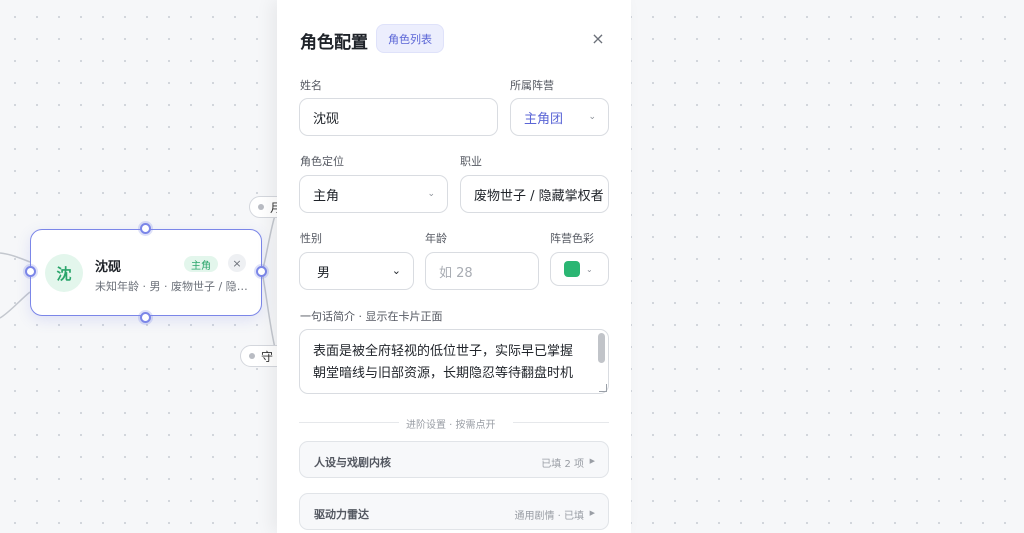 This screenshot has height=533, width=1024. What do you see at coordinates (172, 286) in the screenshot?
I see `node-subtitle: 未知年龄 · 男 · 废物世子 / 隐藏掌权者` at bounding box center [172, 286].